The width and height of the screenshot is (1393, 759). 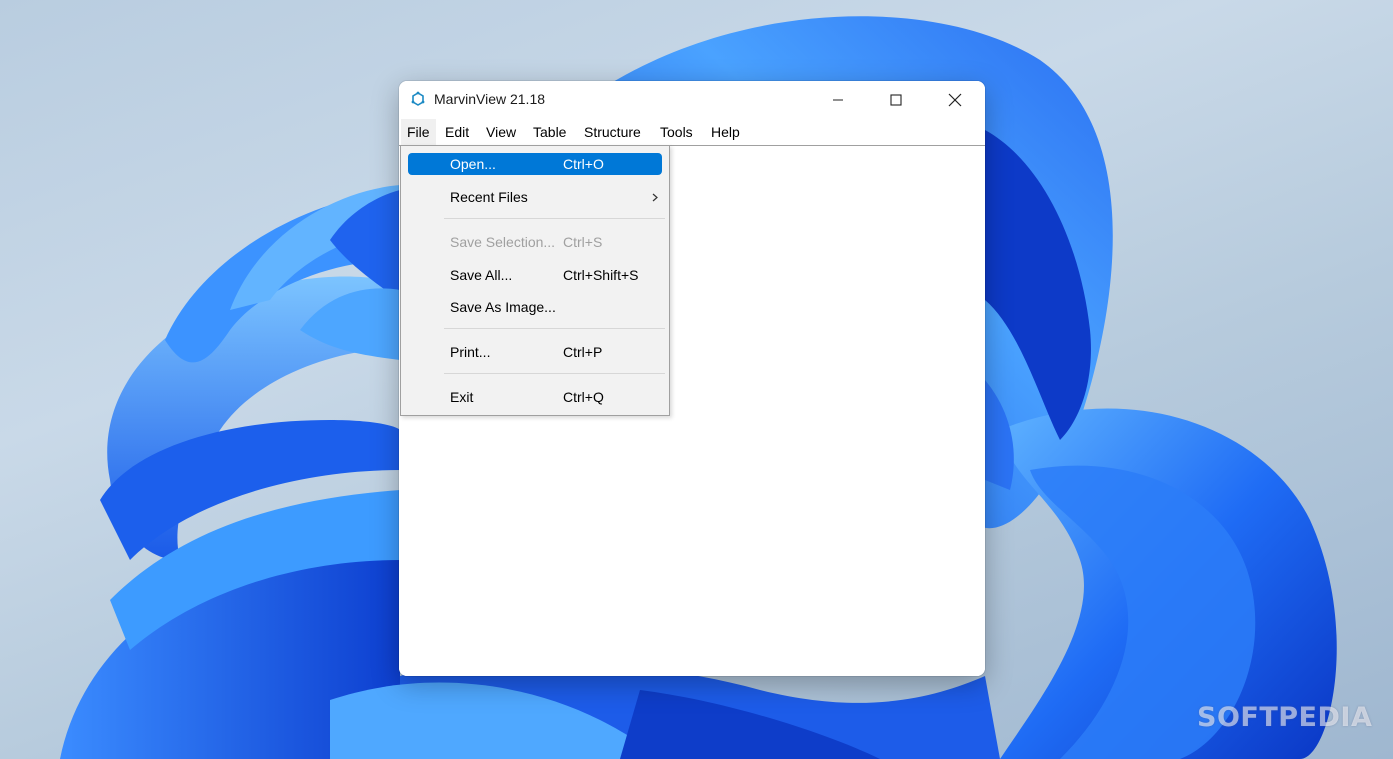 I want to click on menu-item-shortcut: Ctrl+S, so click(x=583, y=242).